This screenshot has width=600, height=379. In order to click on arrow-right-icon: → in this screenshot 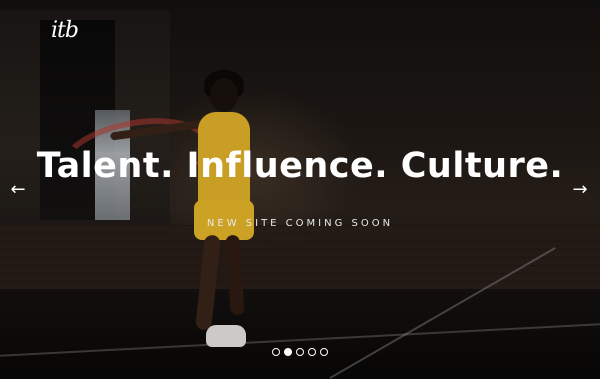, I will do `click(580, 190)`.